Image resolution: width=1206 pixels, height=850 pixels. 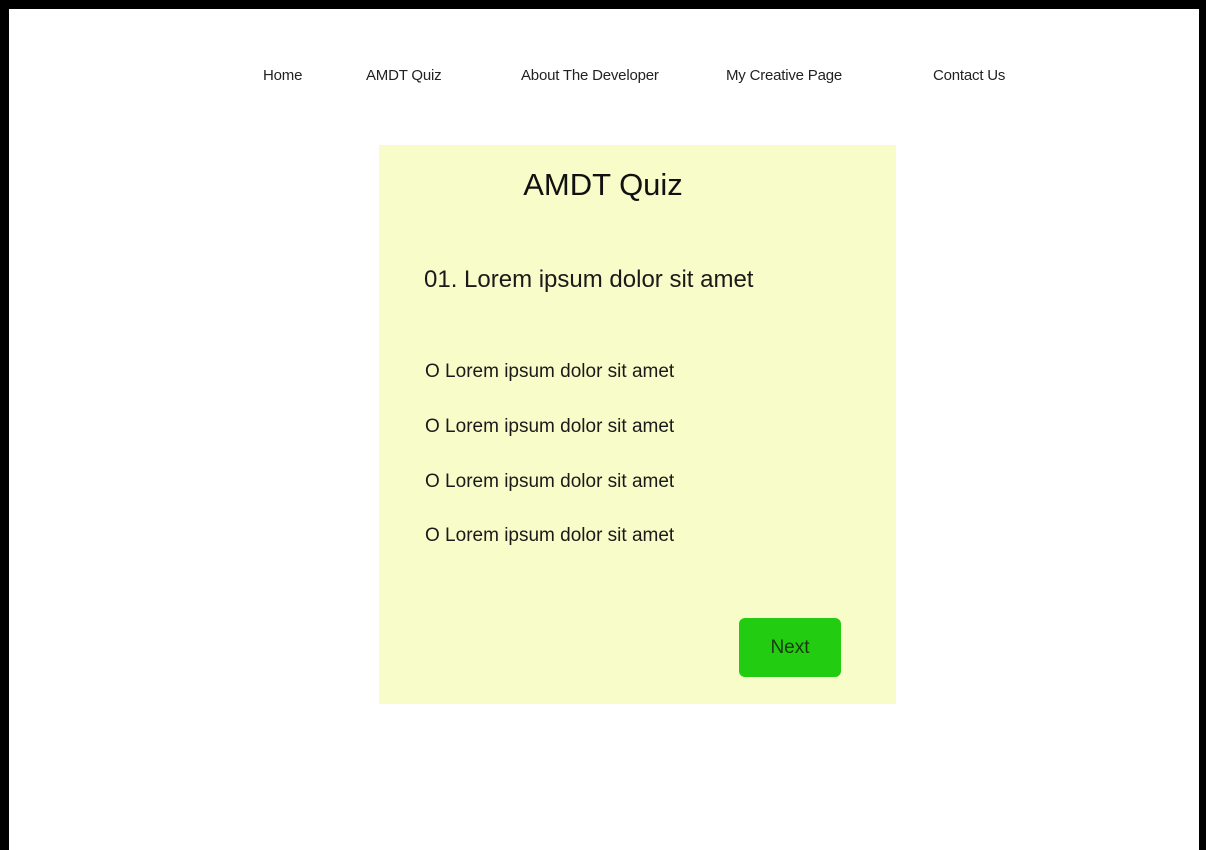 What do you see at coordinates (589, 279) in the screenshot?
I see `question-text: 01. Lorem ipsum dolor sit amet` at bounding box center [589, 279].